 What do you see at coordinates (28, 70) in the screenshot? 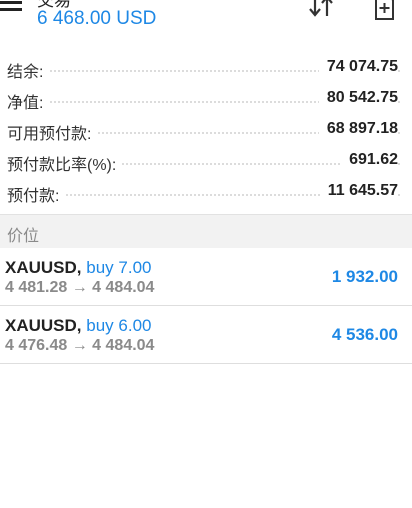
I see `summary-label: 结余:` at bounding box center [28, 70].